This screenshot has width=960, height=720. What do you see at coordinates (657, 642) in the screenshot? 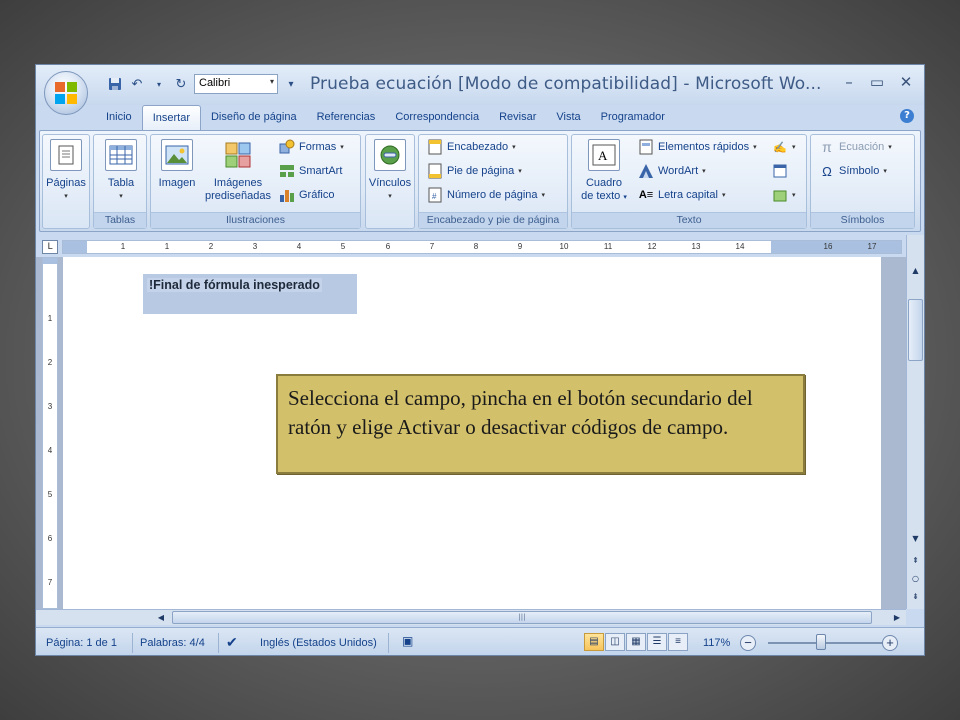
I see `outline-view-icon: ☰` at bounding box center [657, 642].